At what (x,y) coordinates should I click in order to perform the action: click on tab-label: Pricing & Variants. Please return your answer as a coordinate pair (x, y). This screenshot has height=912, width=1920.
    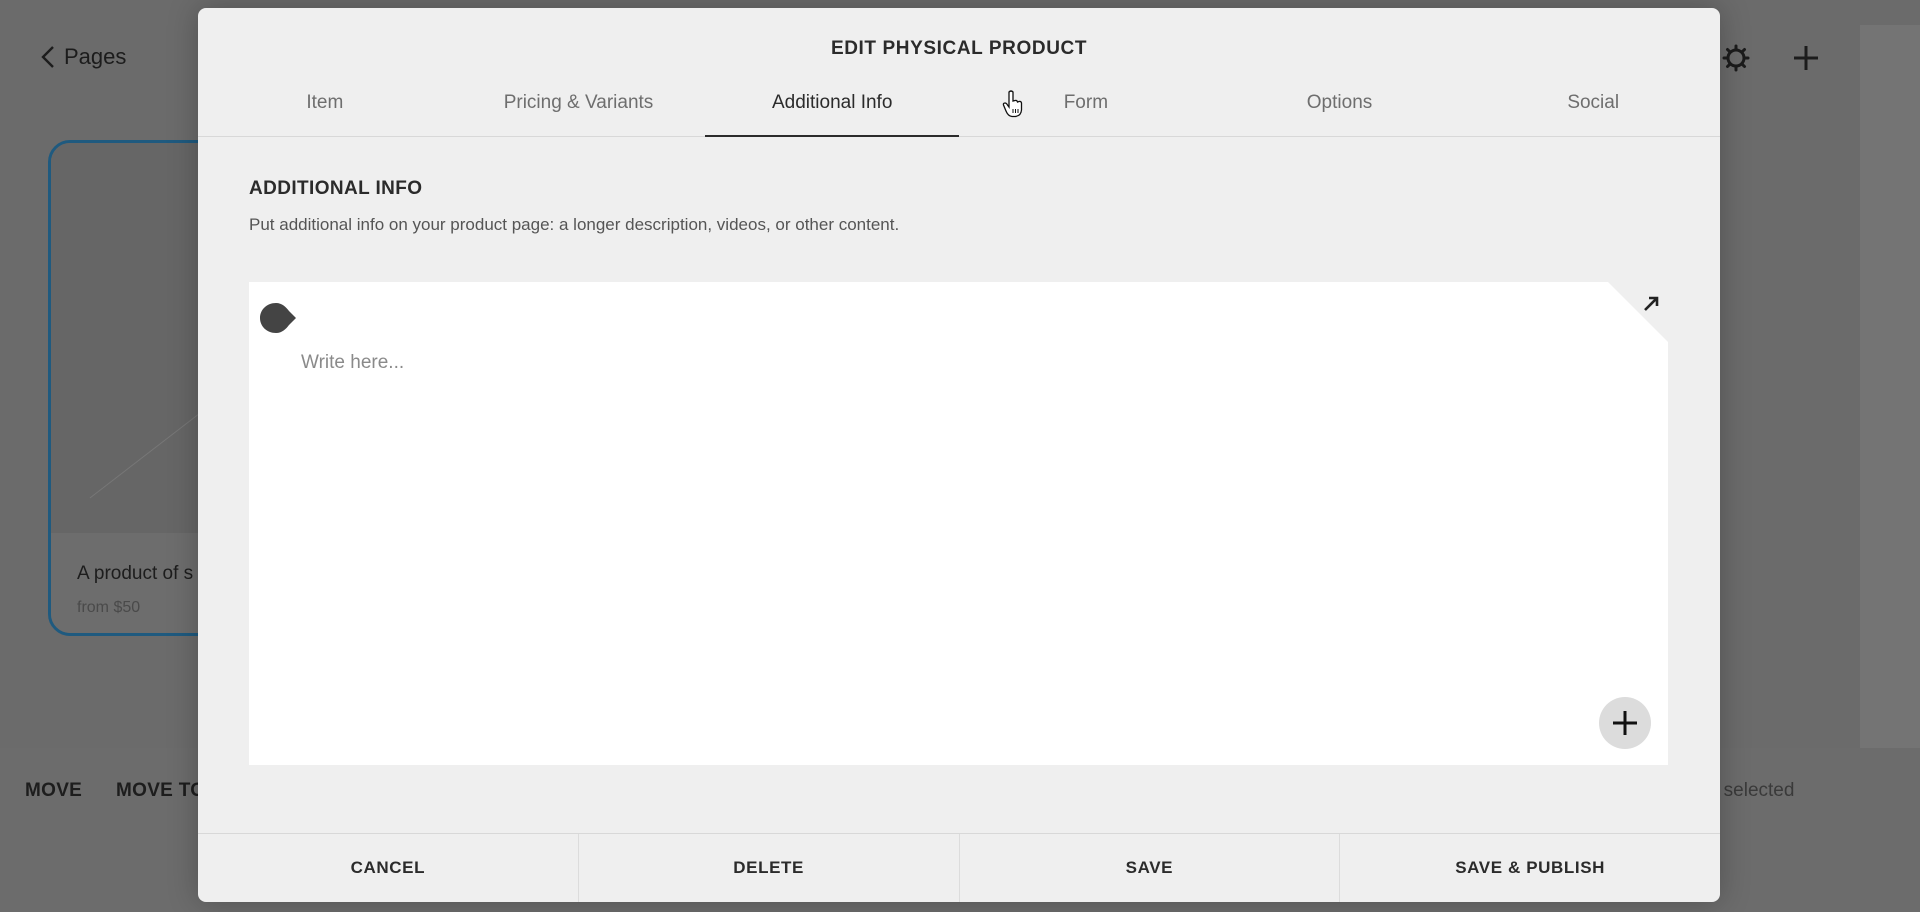
    Looking at the image, I should click on (578, 102).